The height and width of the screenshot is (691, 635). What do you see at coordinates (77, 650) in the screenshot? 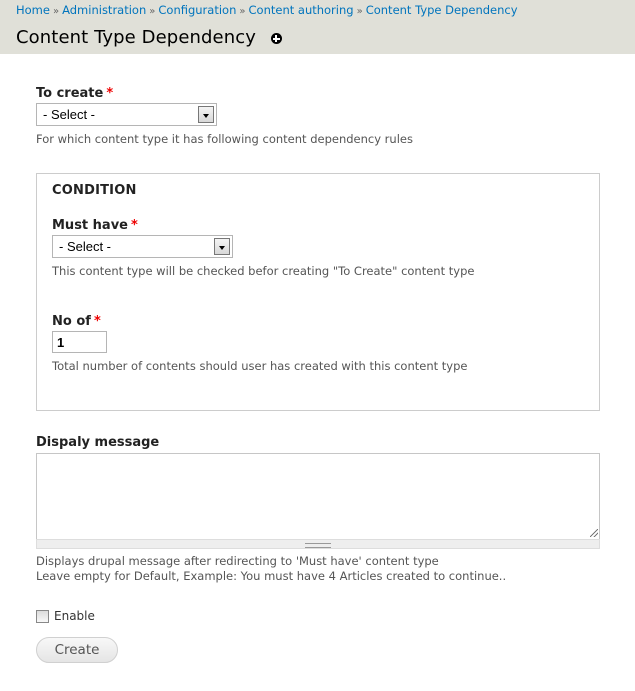
I see `create-button: Create` at bounding box center [77, 650].